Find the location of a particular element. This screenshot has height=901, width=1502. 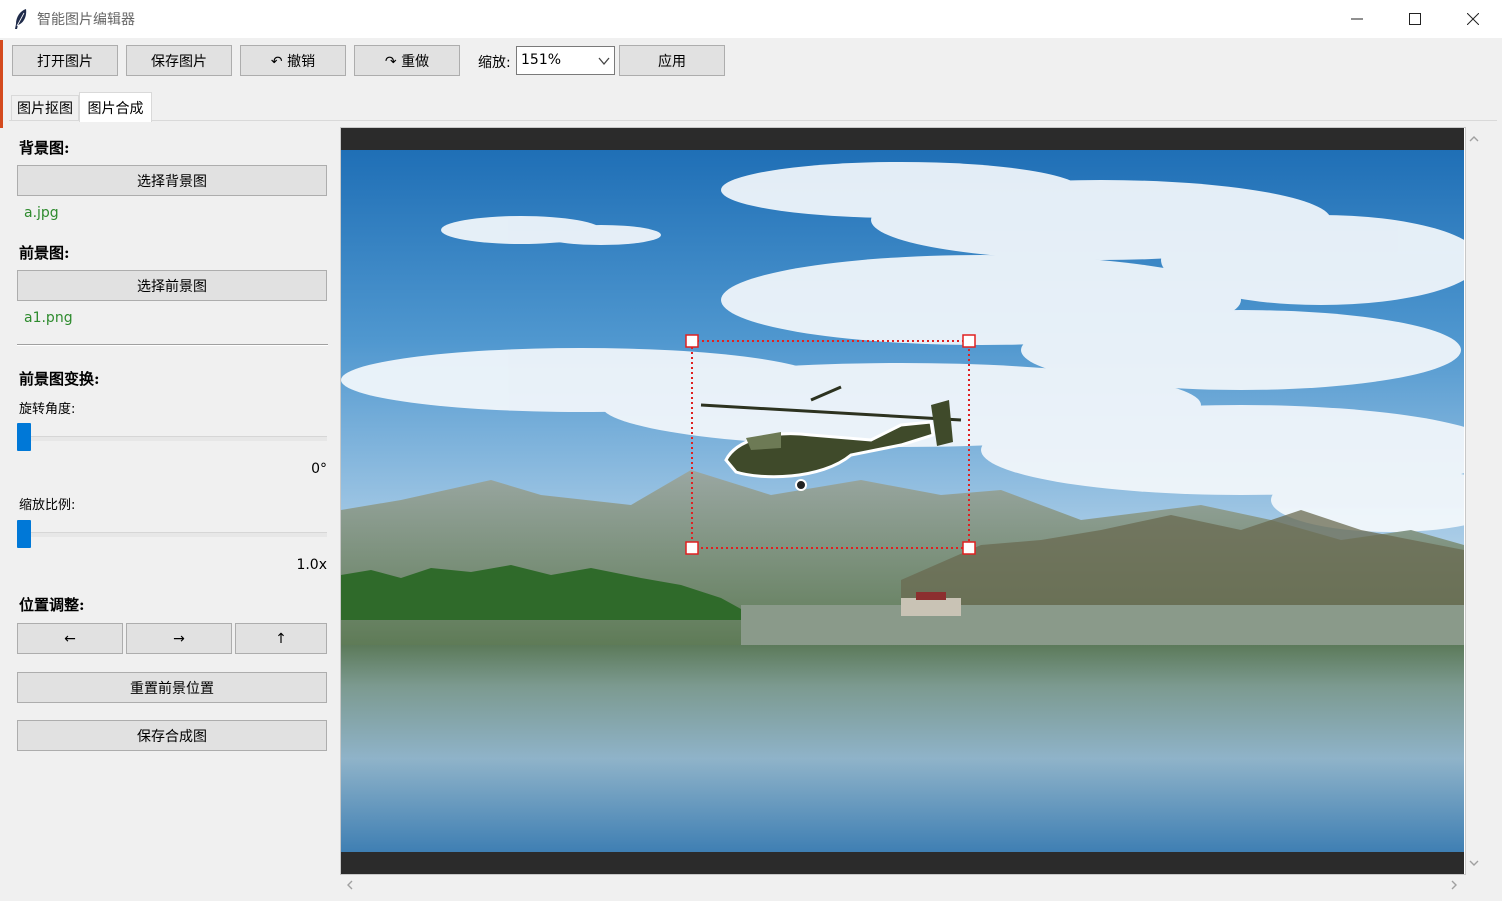

foreground-file-name: a1.png is located at coordinates (48, 318).